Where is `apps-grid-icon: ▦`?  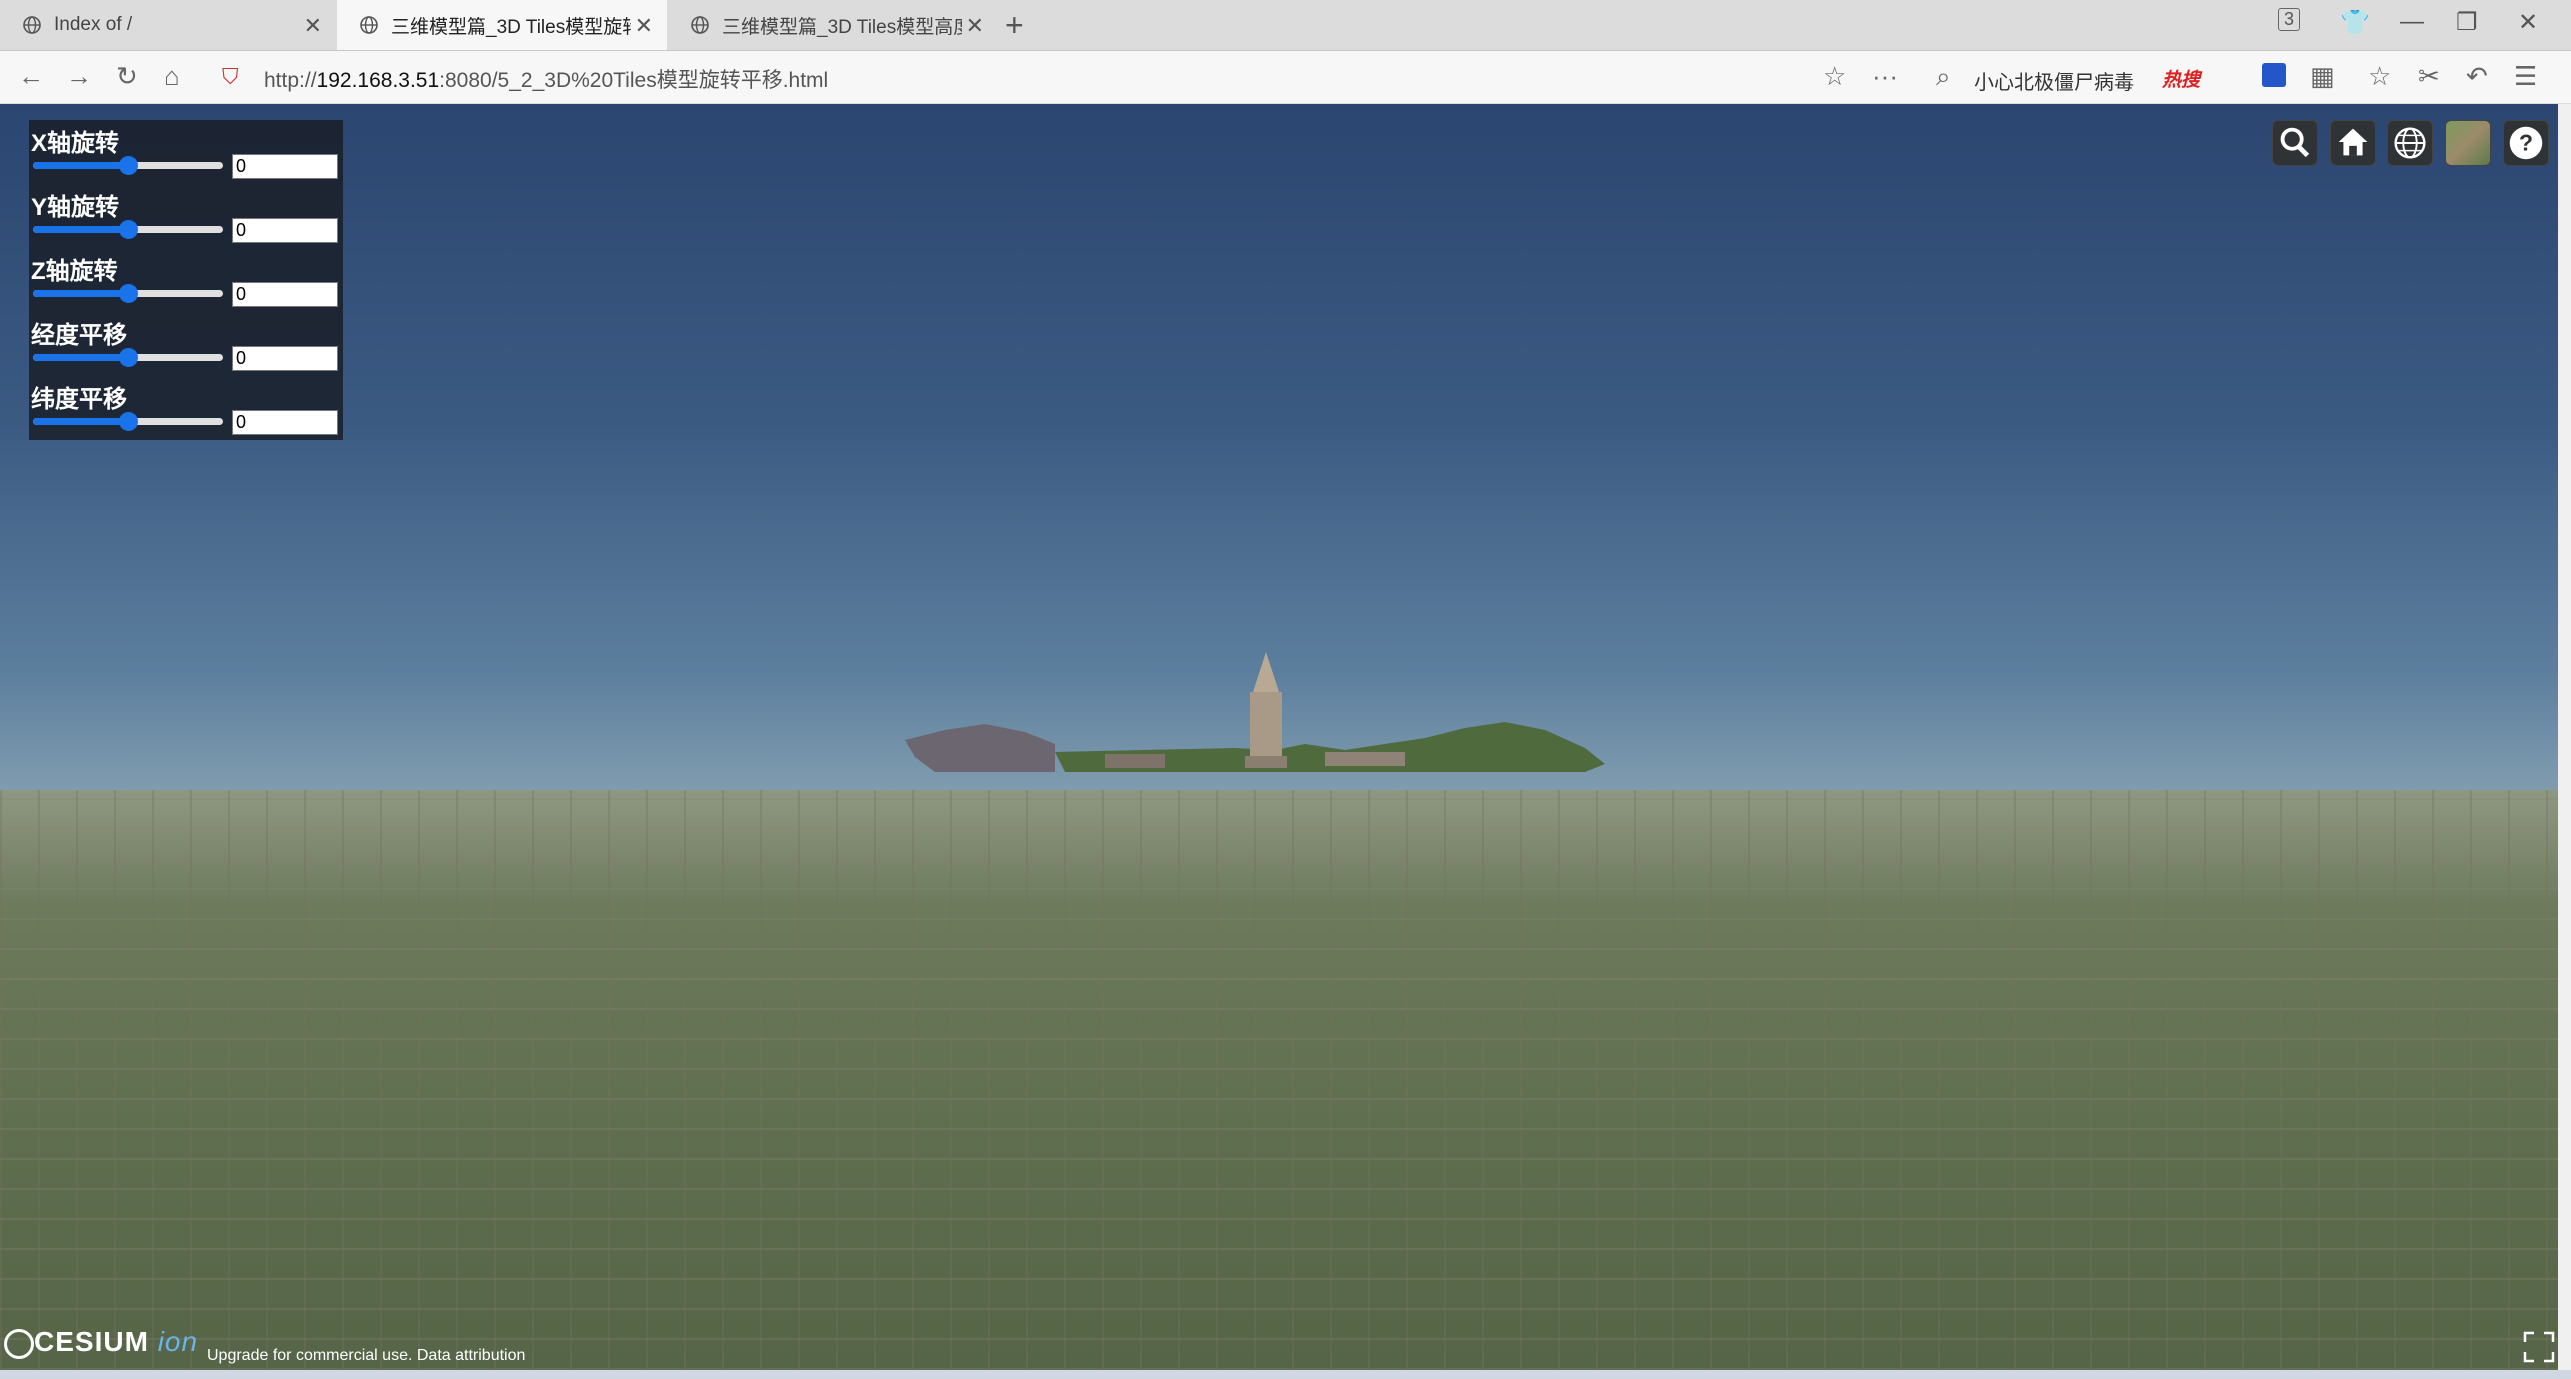 apps-grid-icon: ▦ is located at coordinates (2322, 76).